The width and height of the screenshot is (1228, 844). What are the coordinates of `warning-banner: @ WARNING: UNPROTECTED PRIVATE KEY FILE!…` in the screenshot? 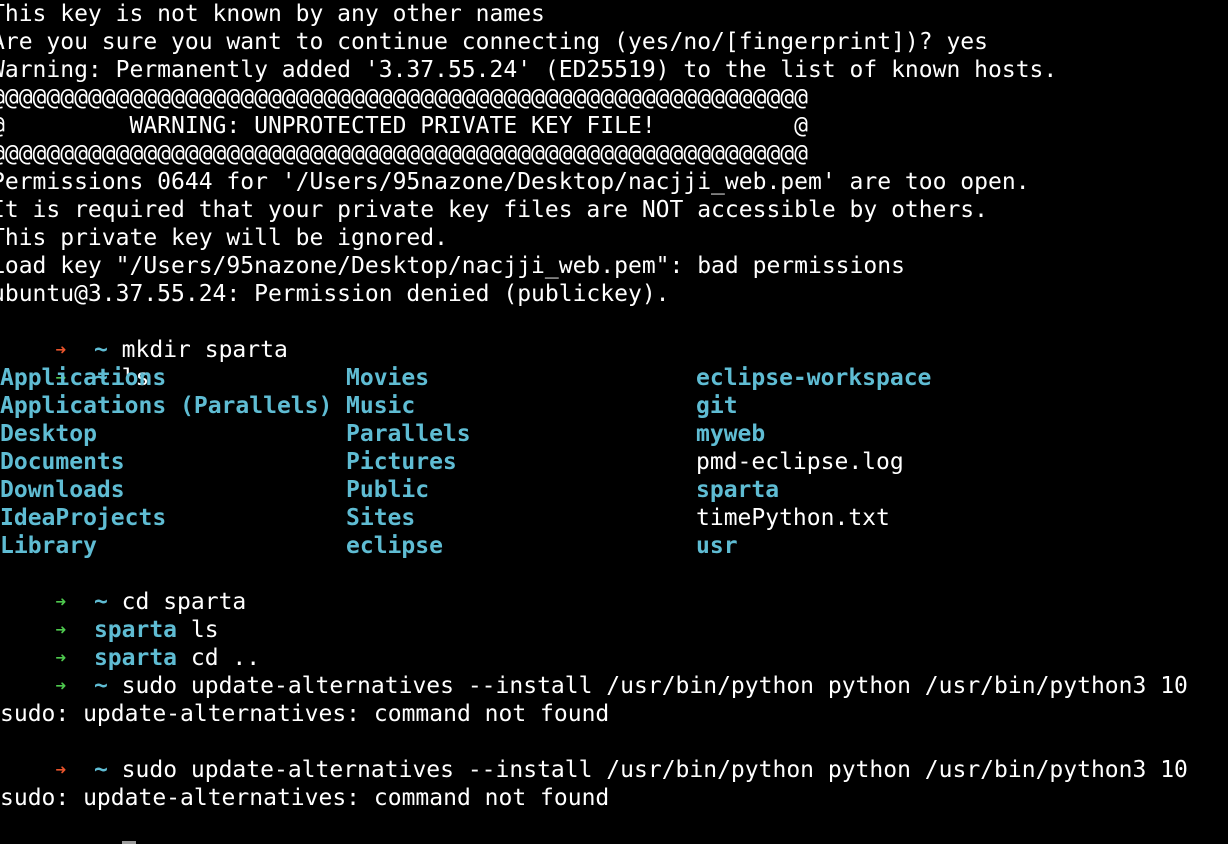 It's located at (404, 126).